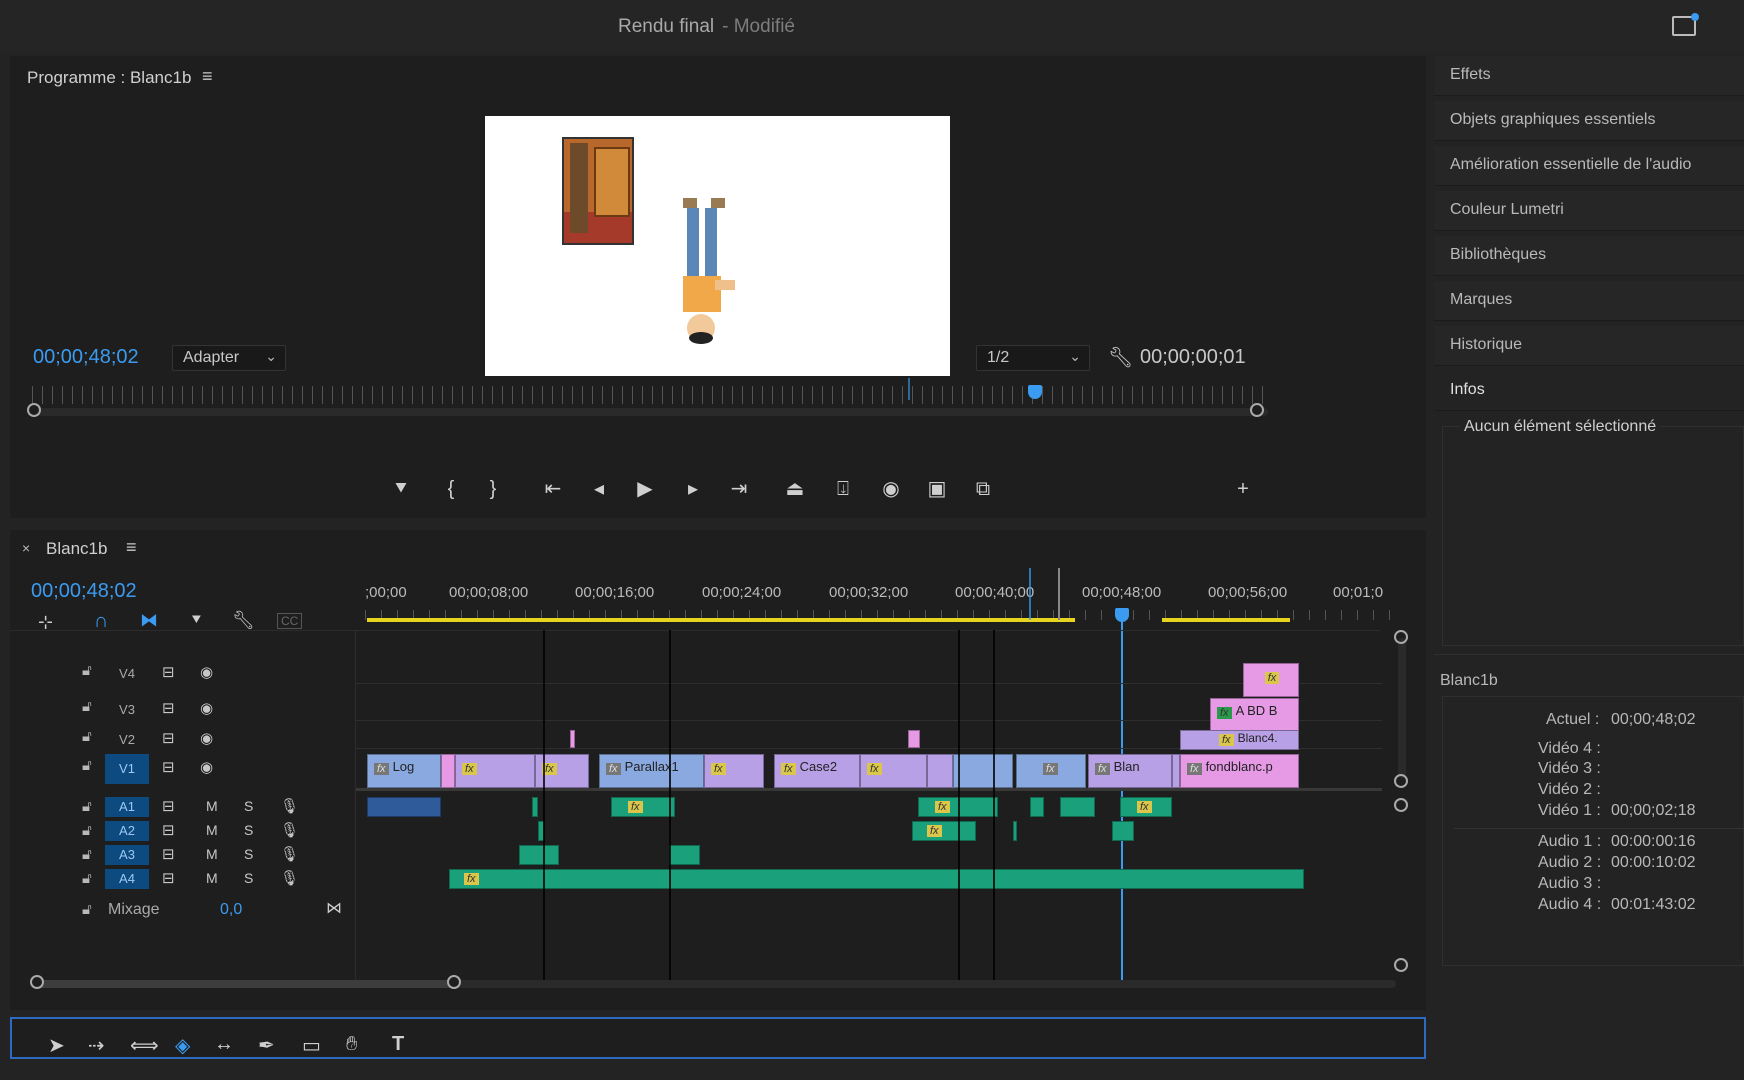 The height and width of the screenshot is (1080, 1744). What do you see at coordinates (983, 489) in the screenshot?
I see `export-frame-icon: ⧉` at bounding box center [983, 489].